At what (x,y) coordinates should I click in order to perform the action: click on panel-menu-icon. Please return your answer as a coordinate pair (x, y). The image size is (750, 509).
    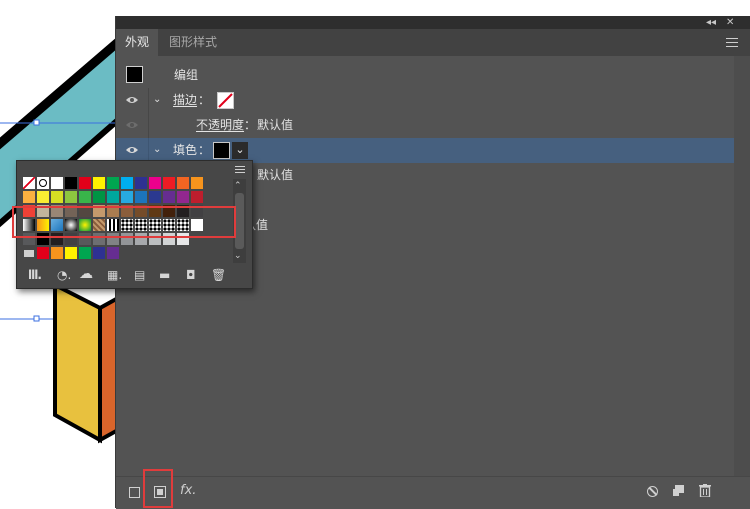
    Looking at the image, I should click on (732, 42).